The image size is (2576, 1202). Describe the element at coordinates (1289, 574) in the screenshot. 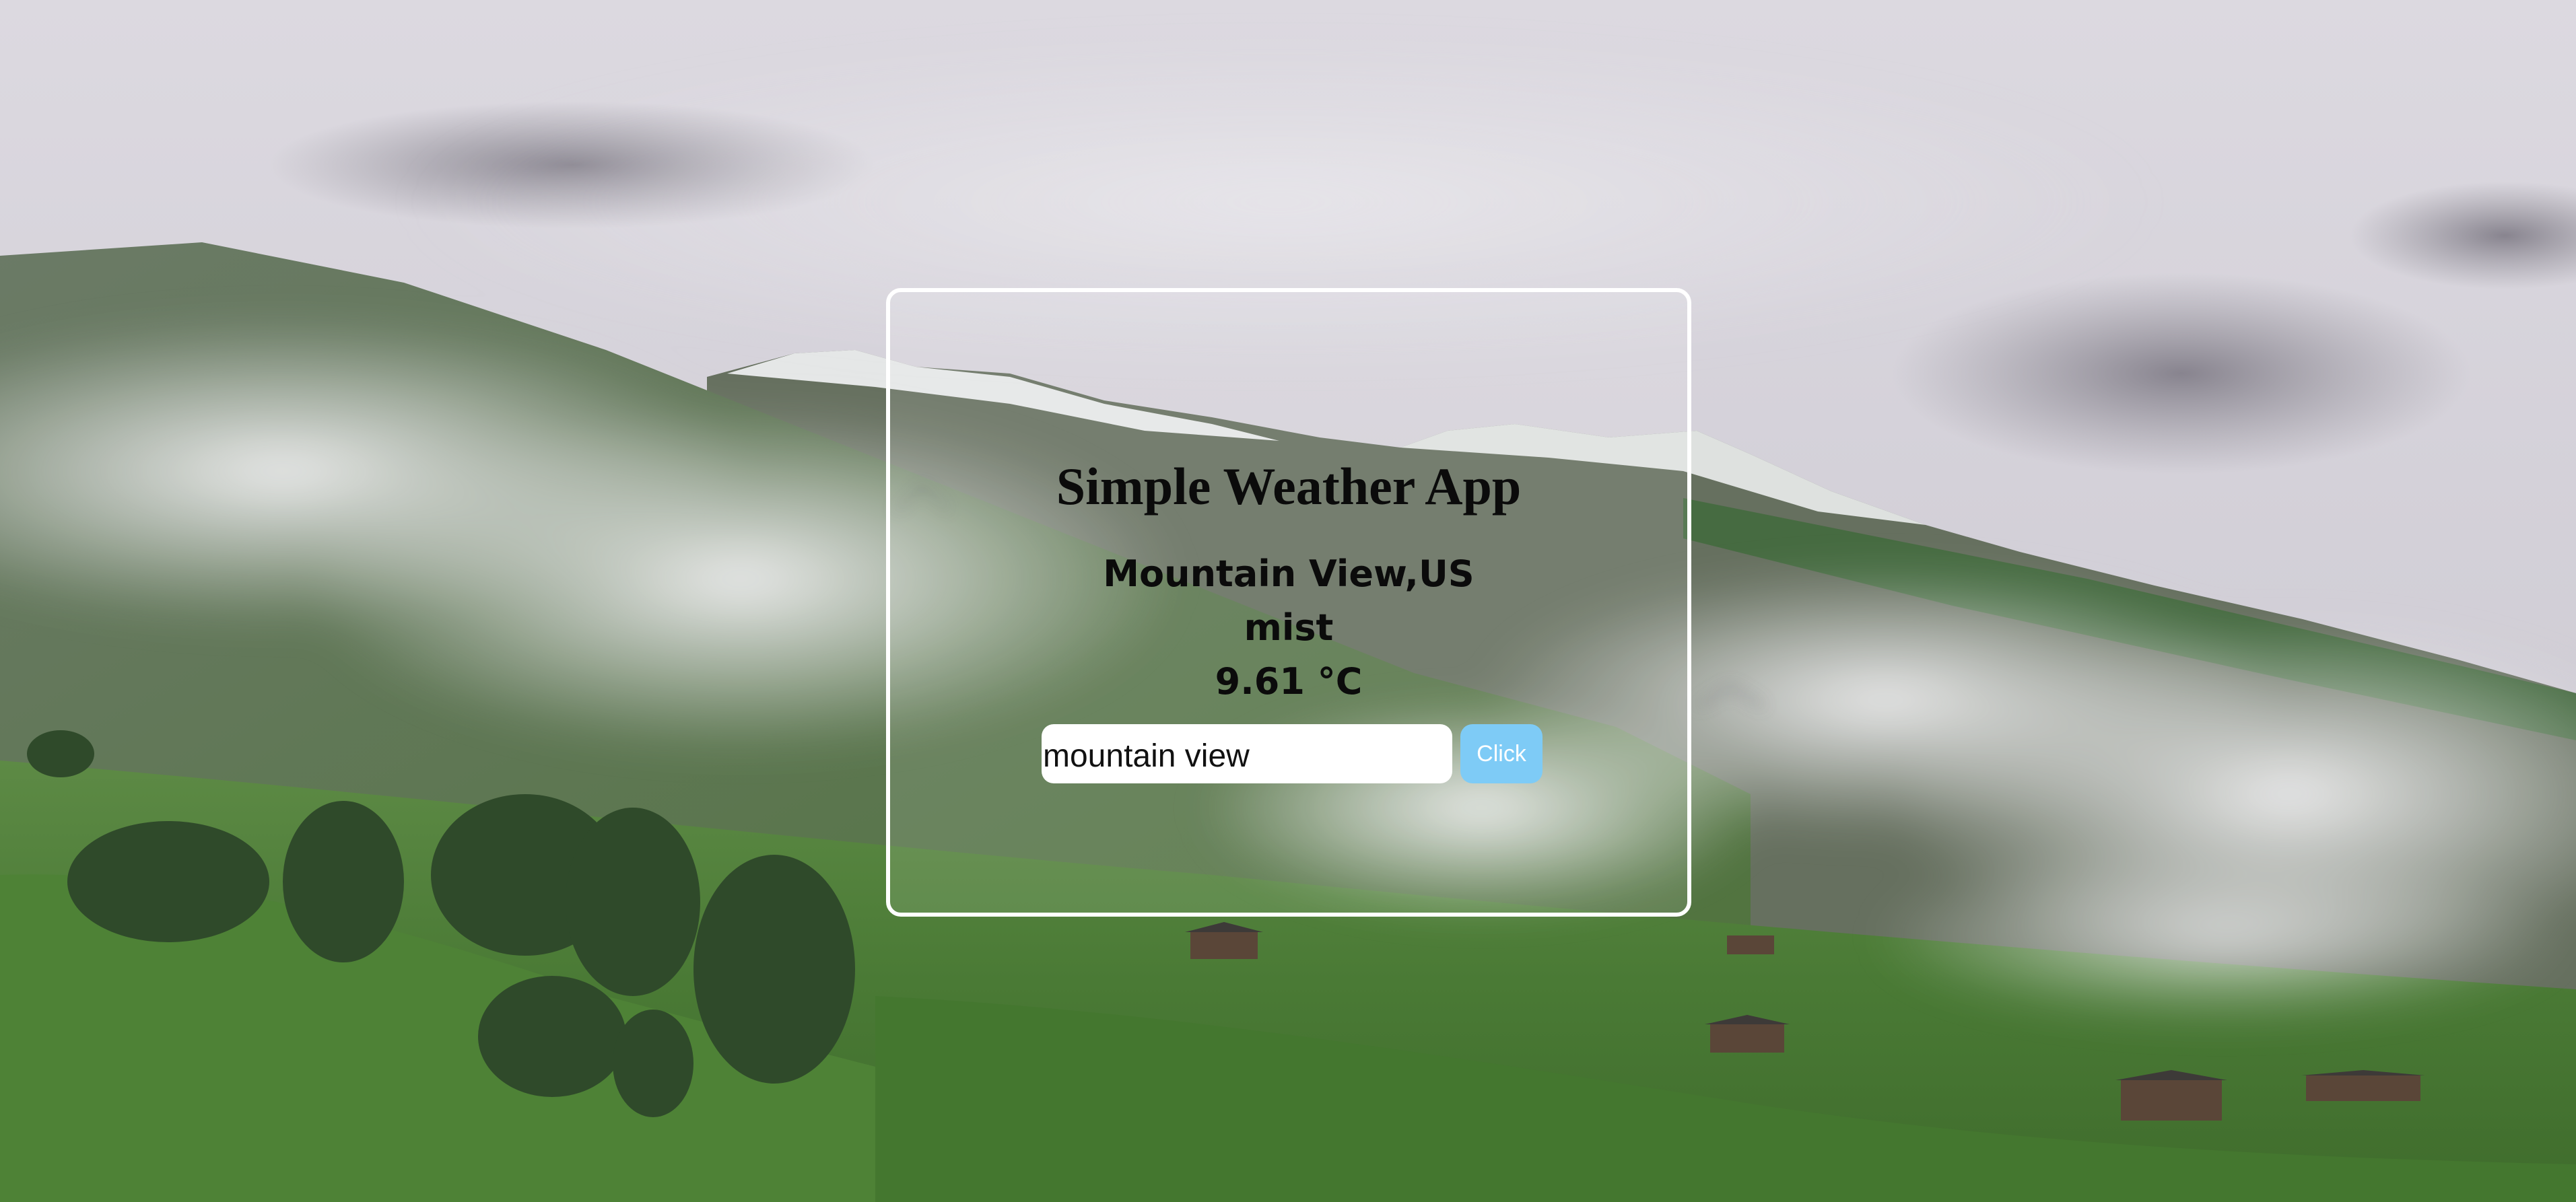

I see `location-name: Mountain View,US` at that location.